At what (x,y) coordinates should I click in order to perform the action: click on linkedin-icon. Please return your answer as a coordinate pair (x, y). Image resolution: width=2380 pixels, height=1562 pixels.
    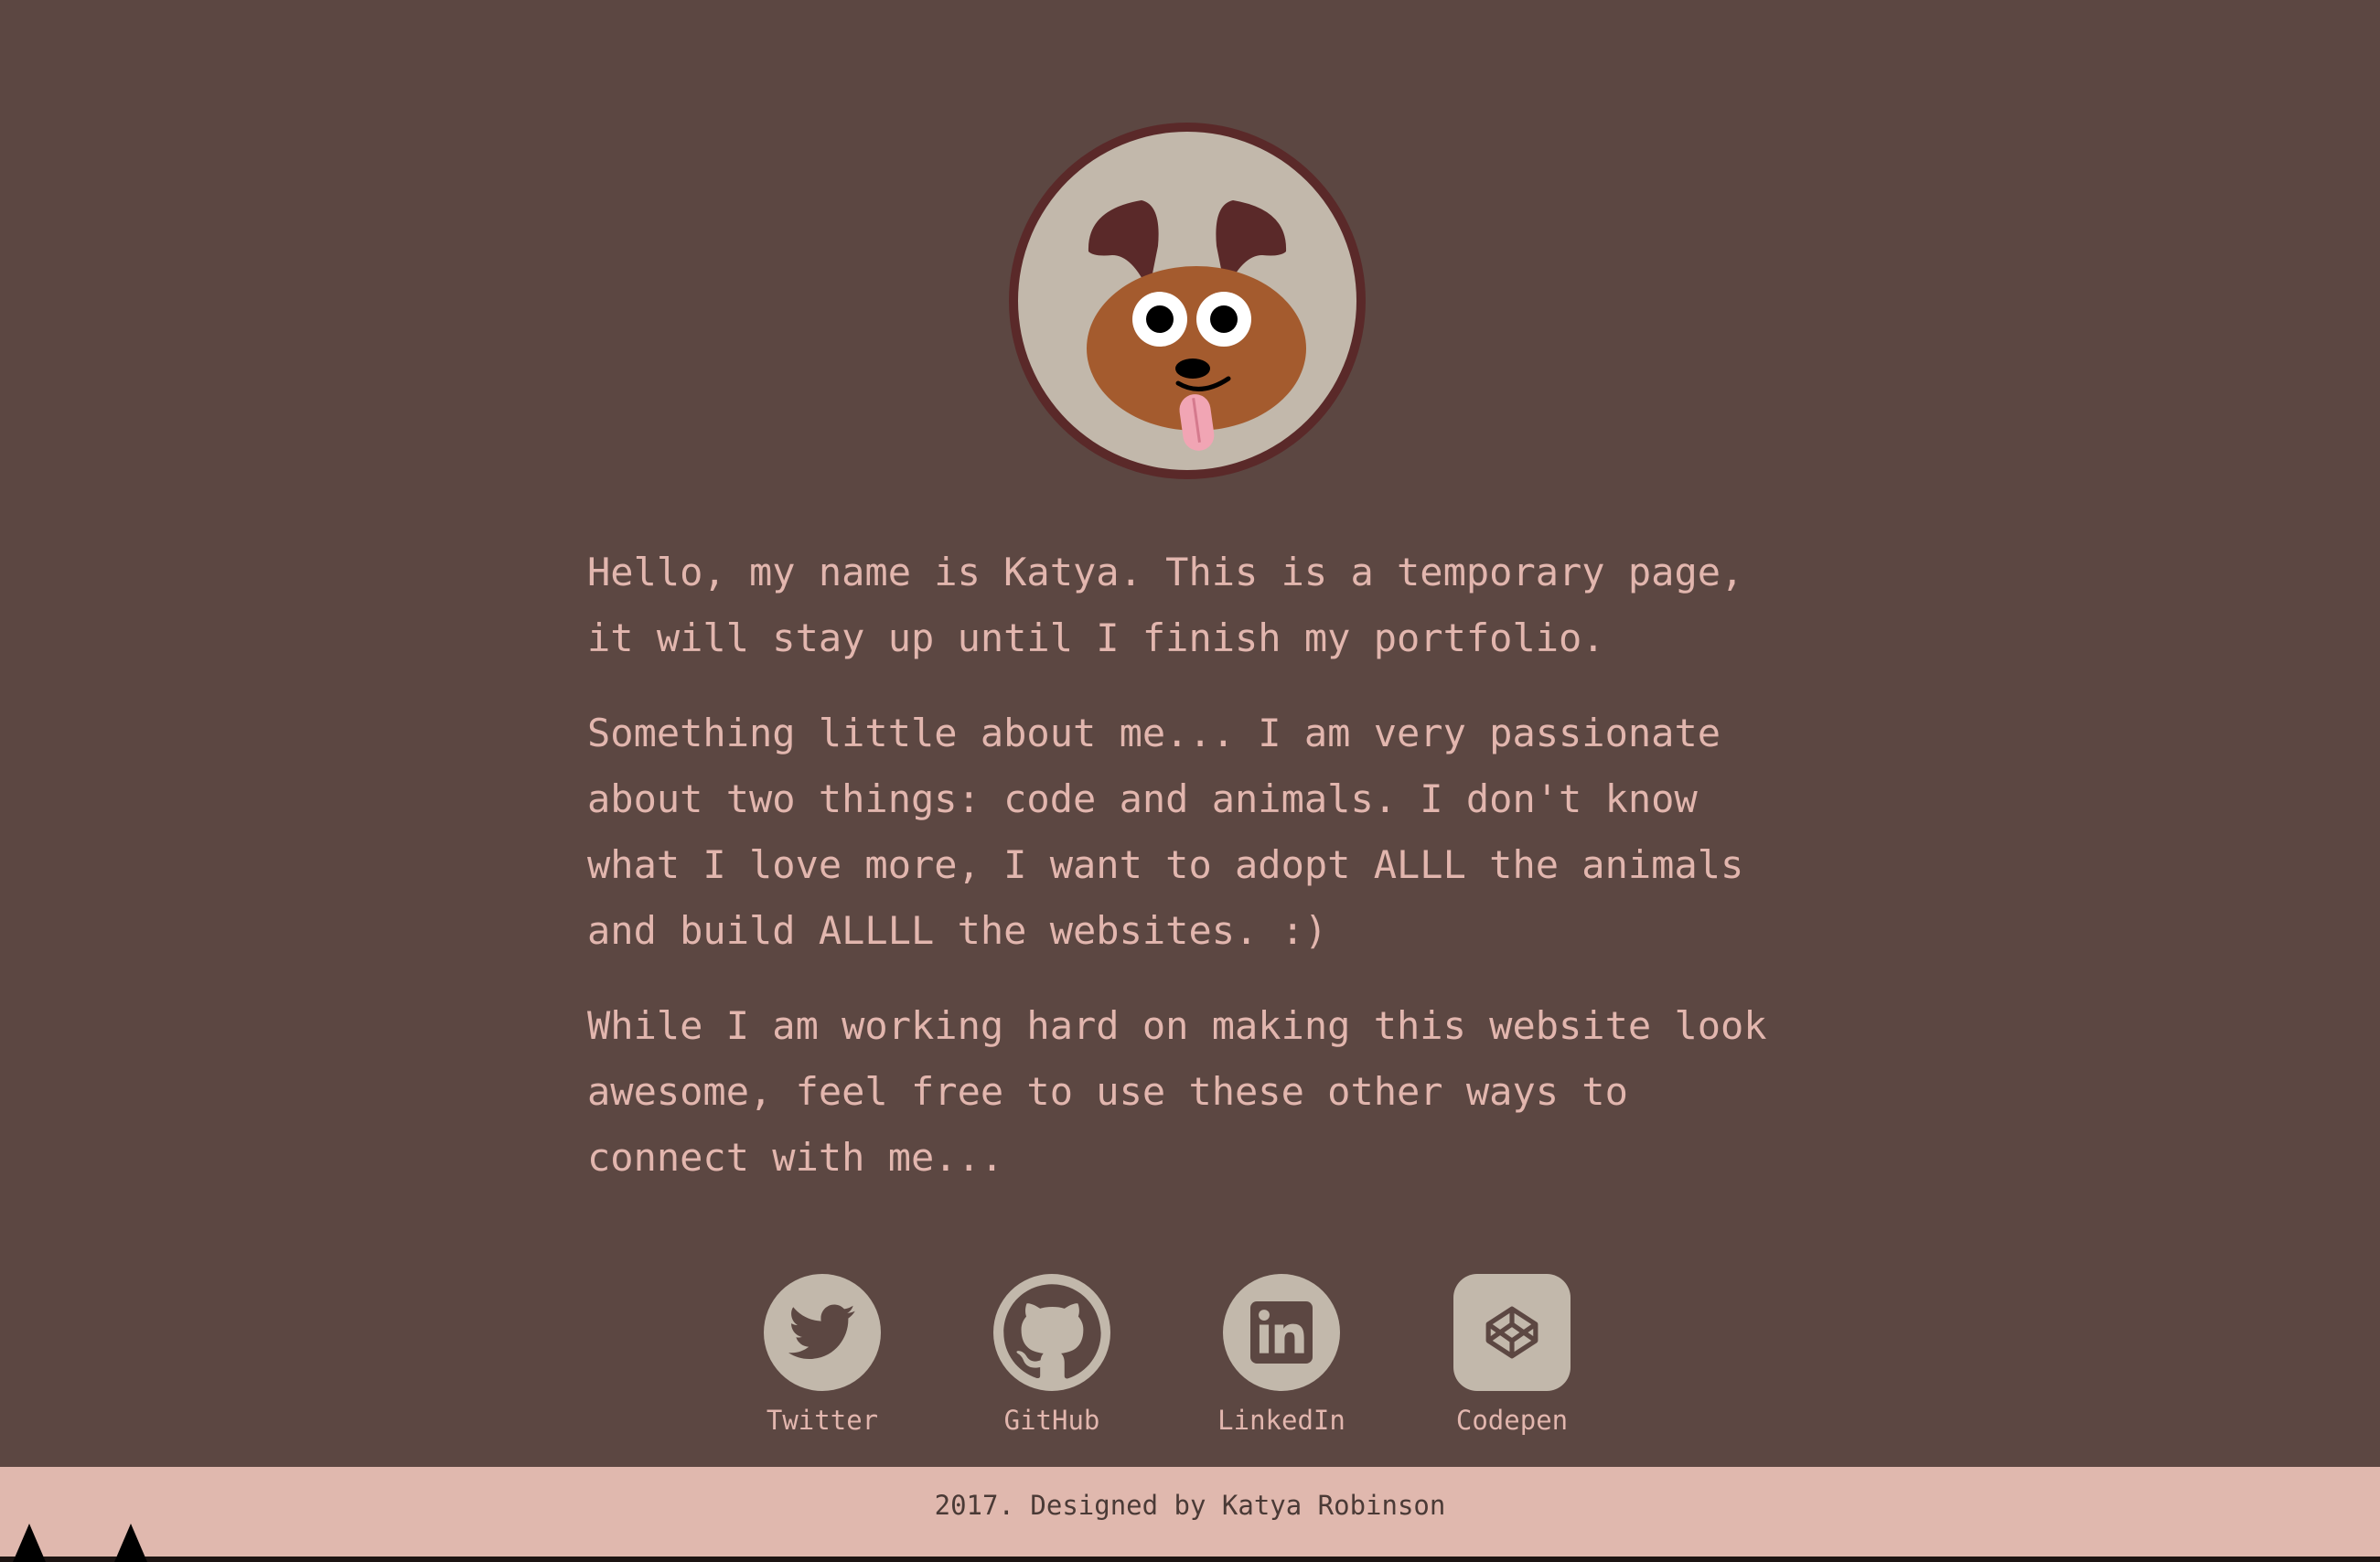
    Looking at the image, I should click on (1281, 1332).